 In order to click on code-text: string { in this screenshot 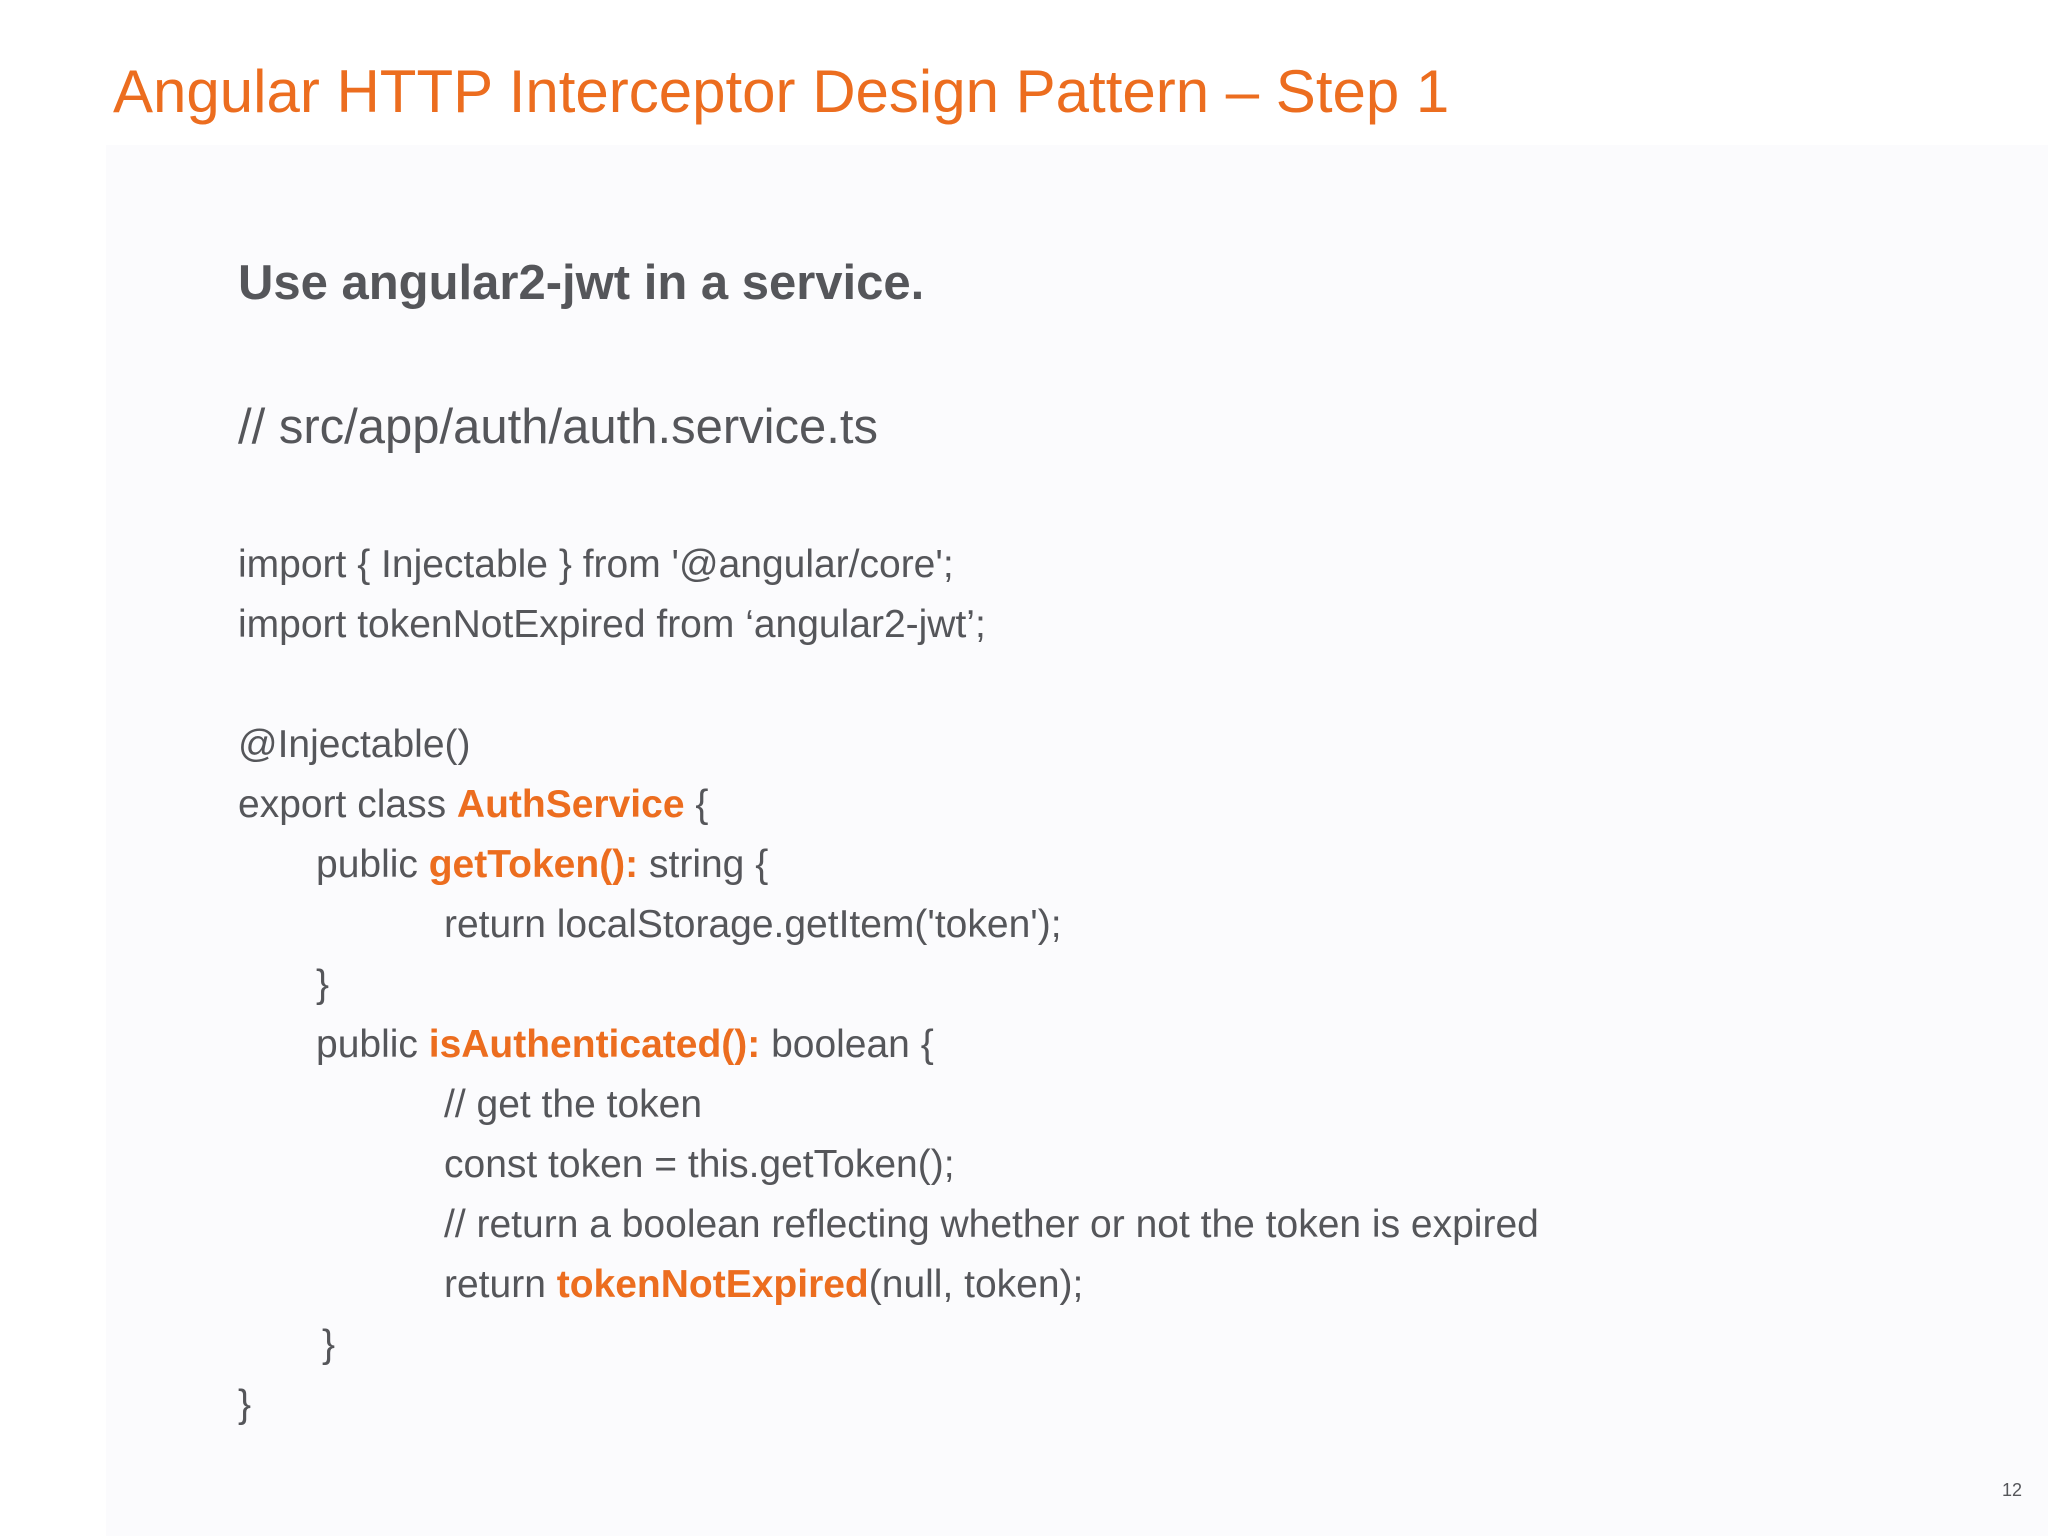, I will do `click(703, 864)`.